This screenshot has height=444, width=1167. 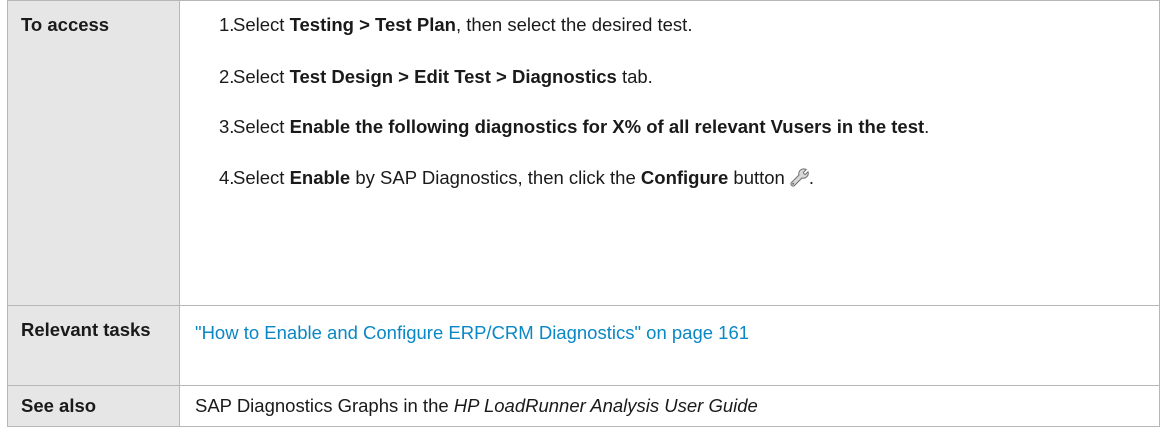 I want to click on row-label-to-access: To access, so click(x=93, y=153).